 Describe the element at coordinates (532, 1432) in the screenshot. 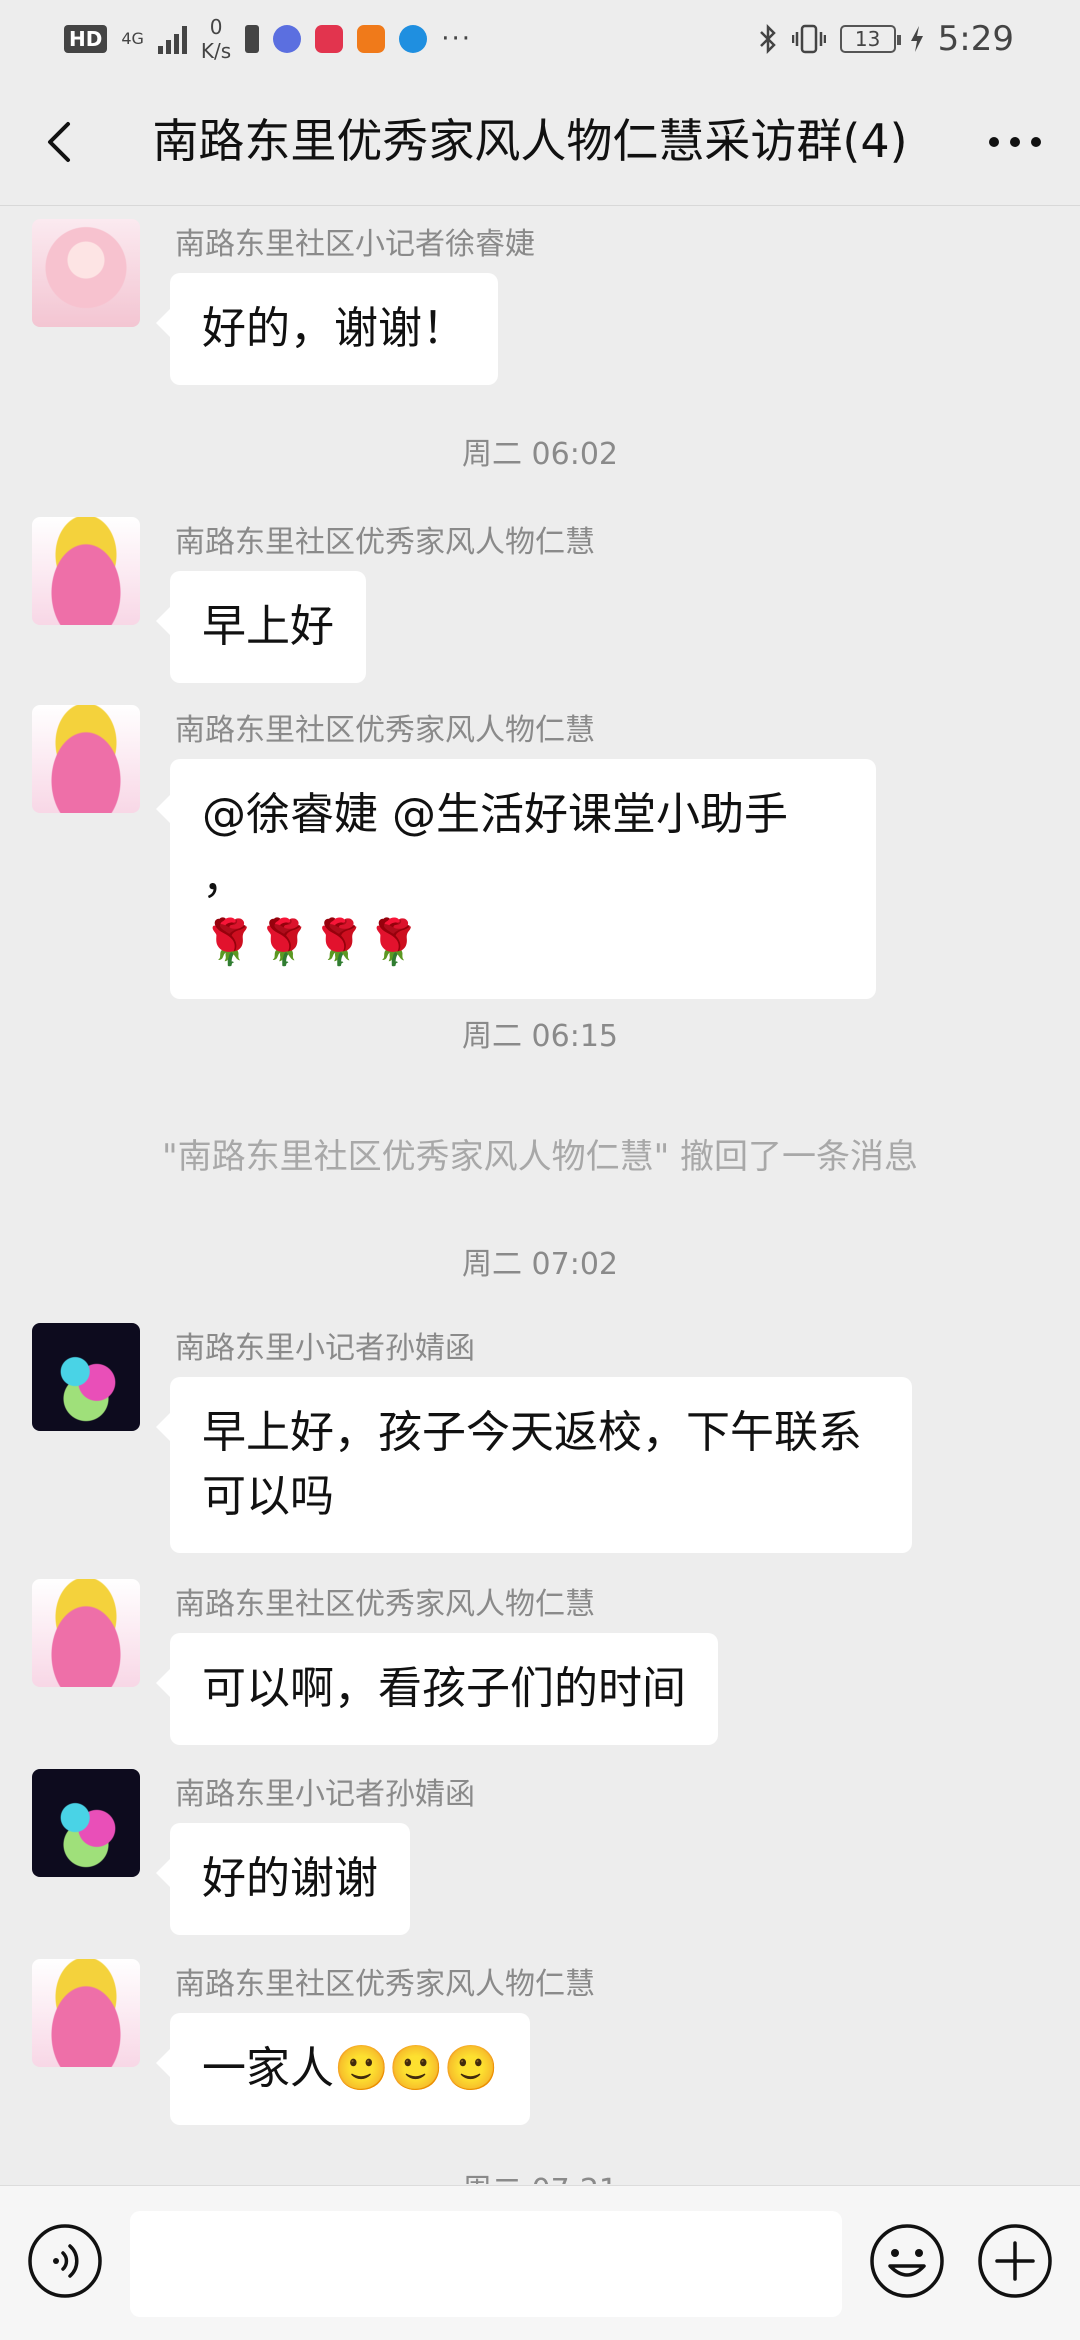

I see `message-text-line: 早上好，孩子今天返校，下午联系` at that location.